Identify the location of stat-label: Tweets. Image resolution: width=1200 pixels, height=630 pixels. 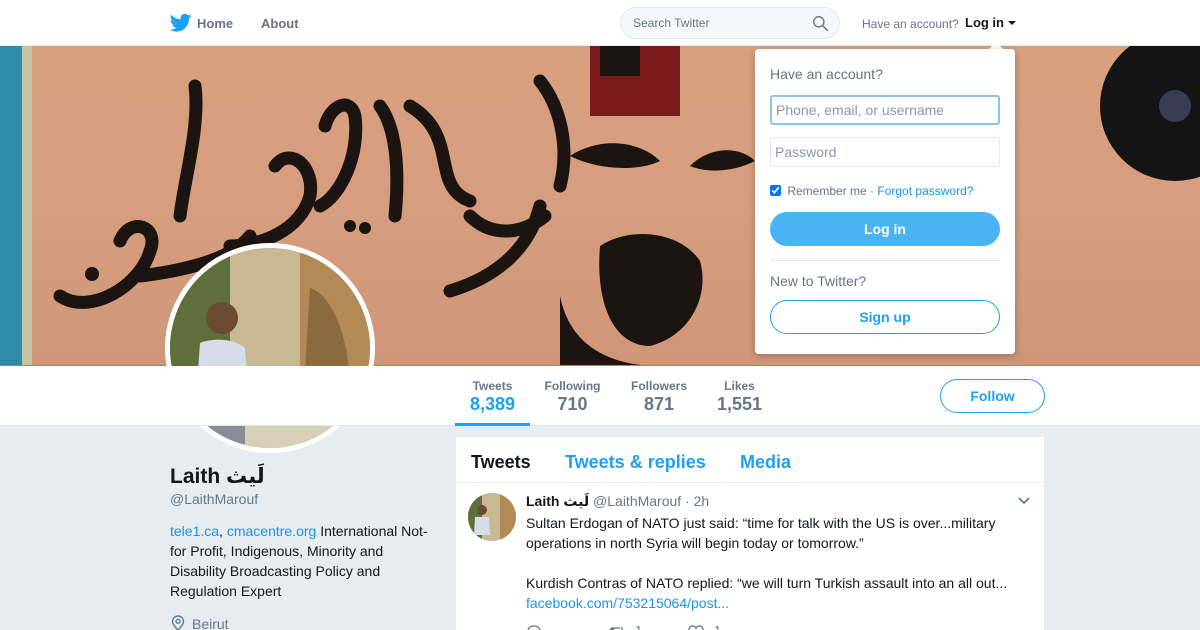
(492, 386).